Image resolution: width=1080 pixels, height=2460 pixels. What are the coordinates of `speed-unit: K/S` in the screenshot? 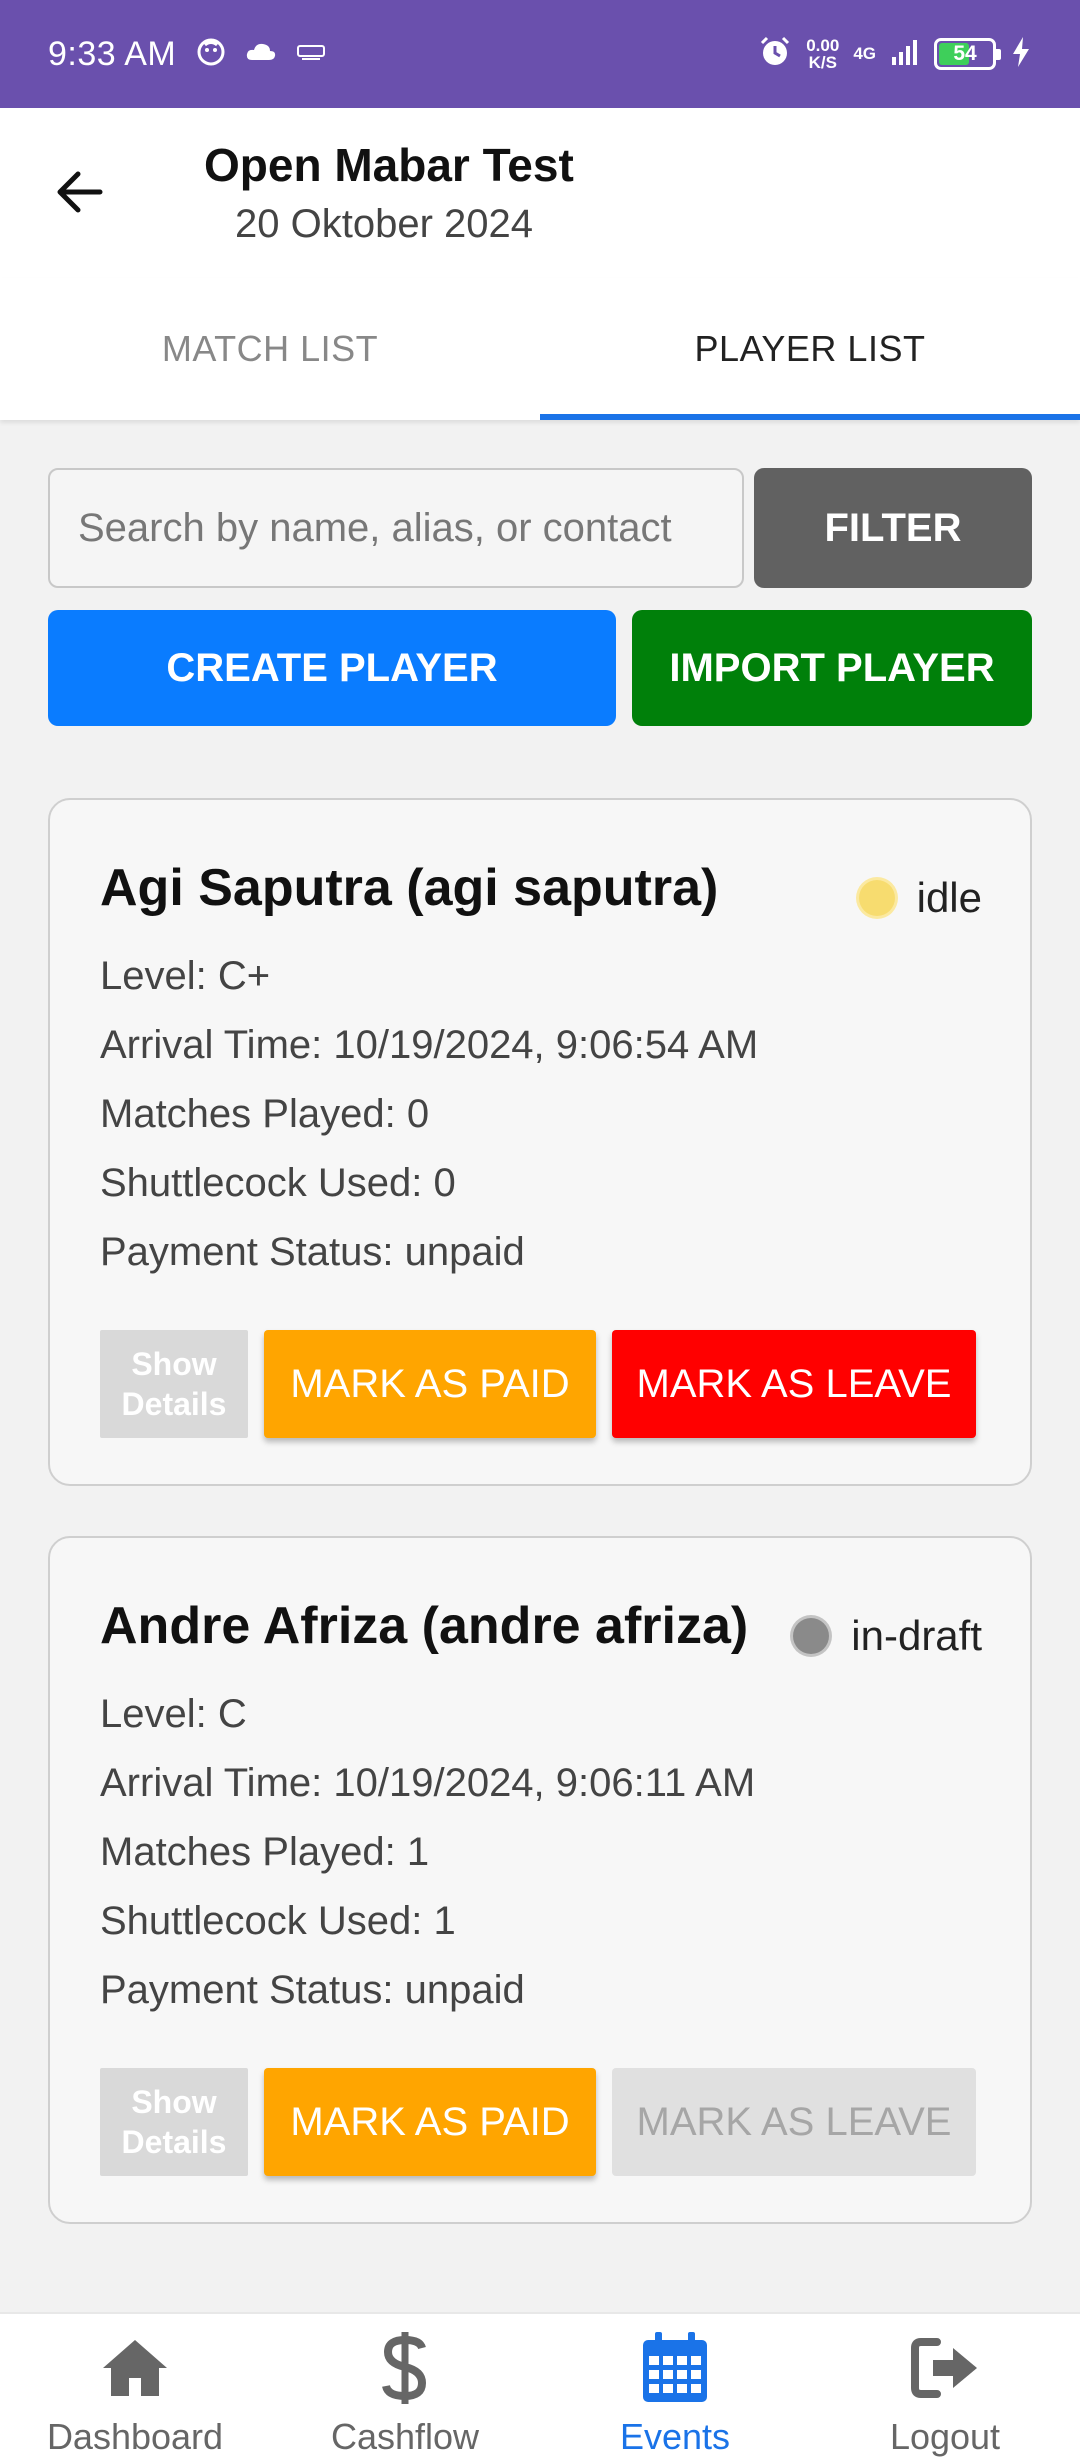 It's located at (822, 62).